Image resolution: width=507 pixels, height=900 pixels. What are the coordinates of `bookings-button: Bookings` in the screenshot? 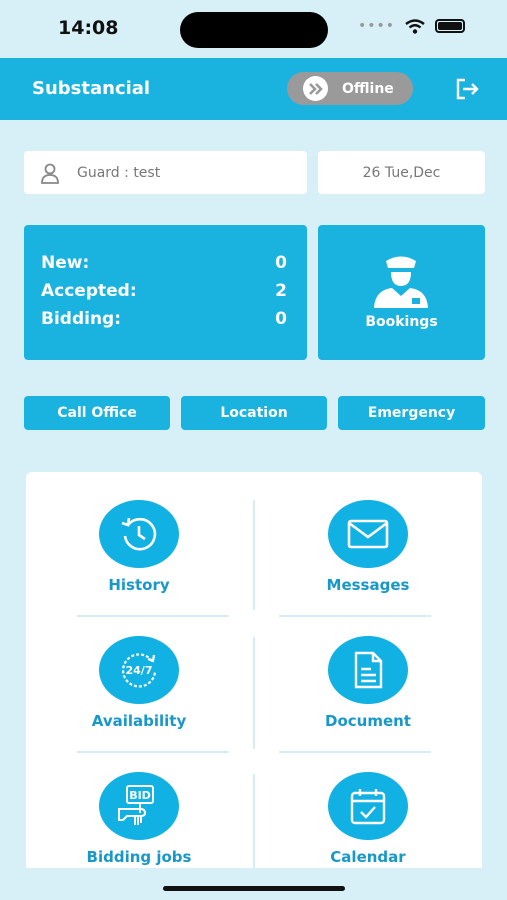 It's located at (401, 292).